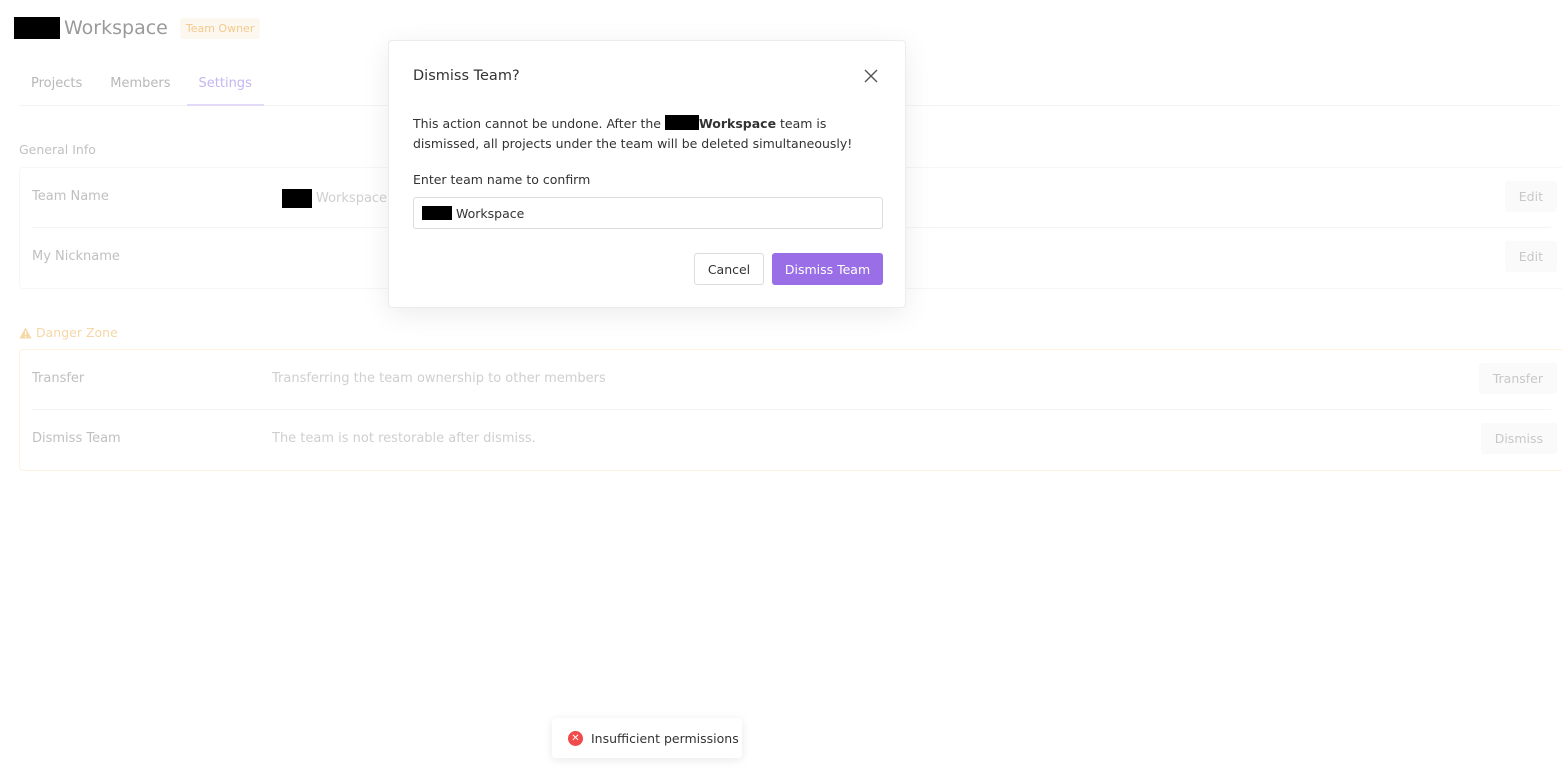 Image resolution: width=1562 pixels, height=772 pixels. Describe the element at coordinates (827, 269) in the screenshot. I see `dismiss-team-button: Dismiss Team` at that location.